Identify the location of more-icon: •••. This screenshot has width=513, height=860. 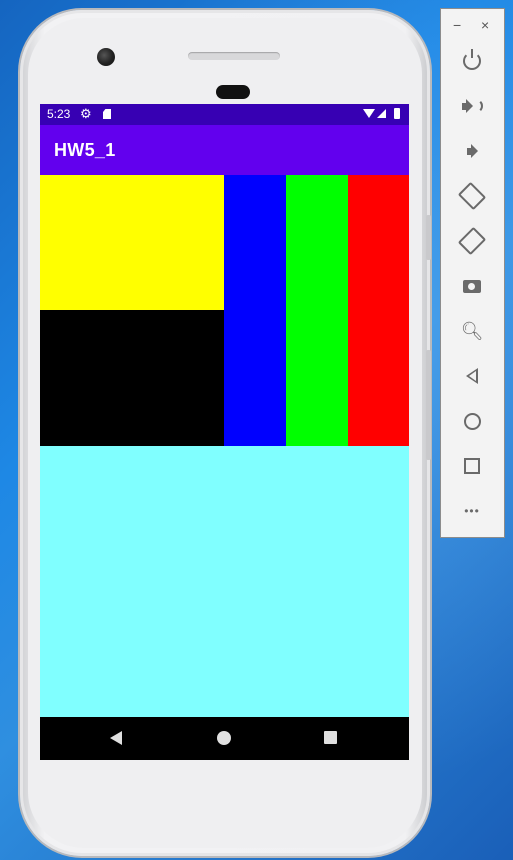
(472, 511).